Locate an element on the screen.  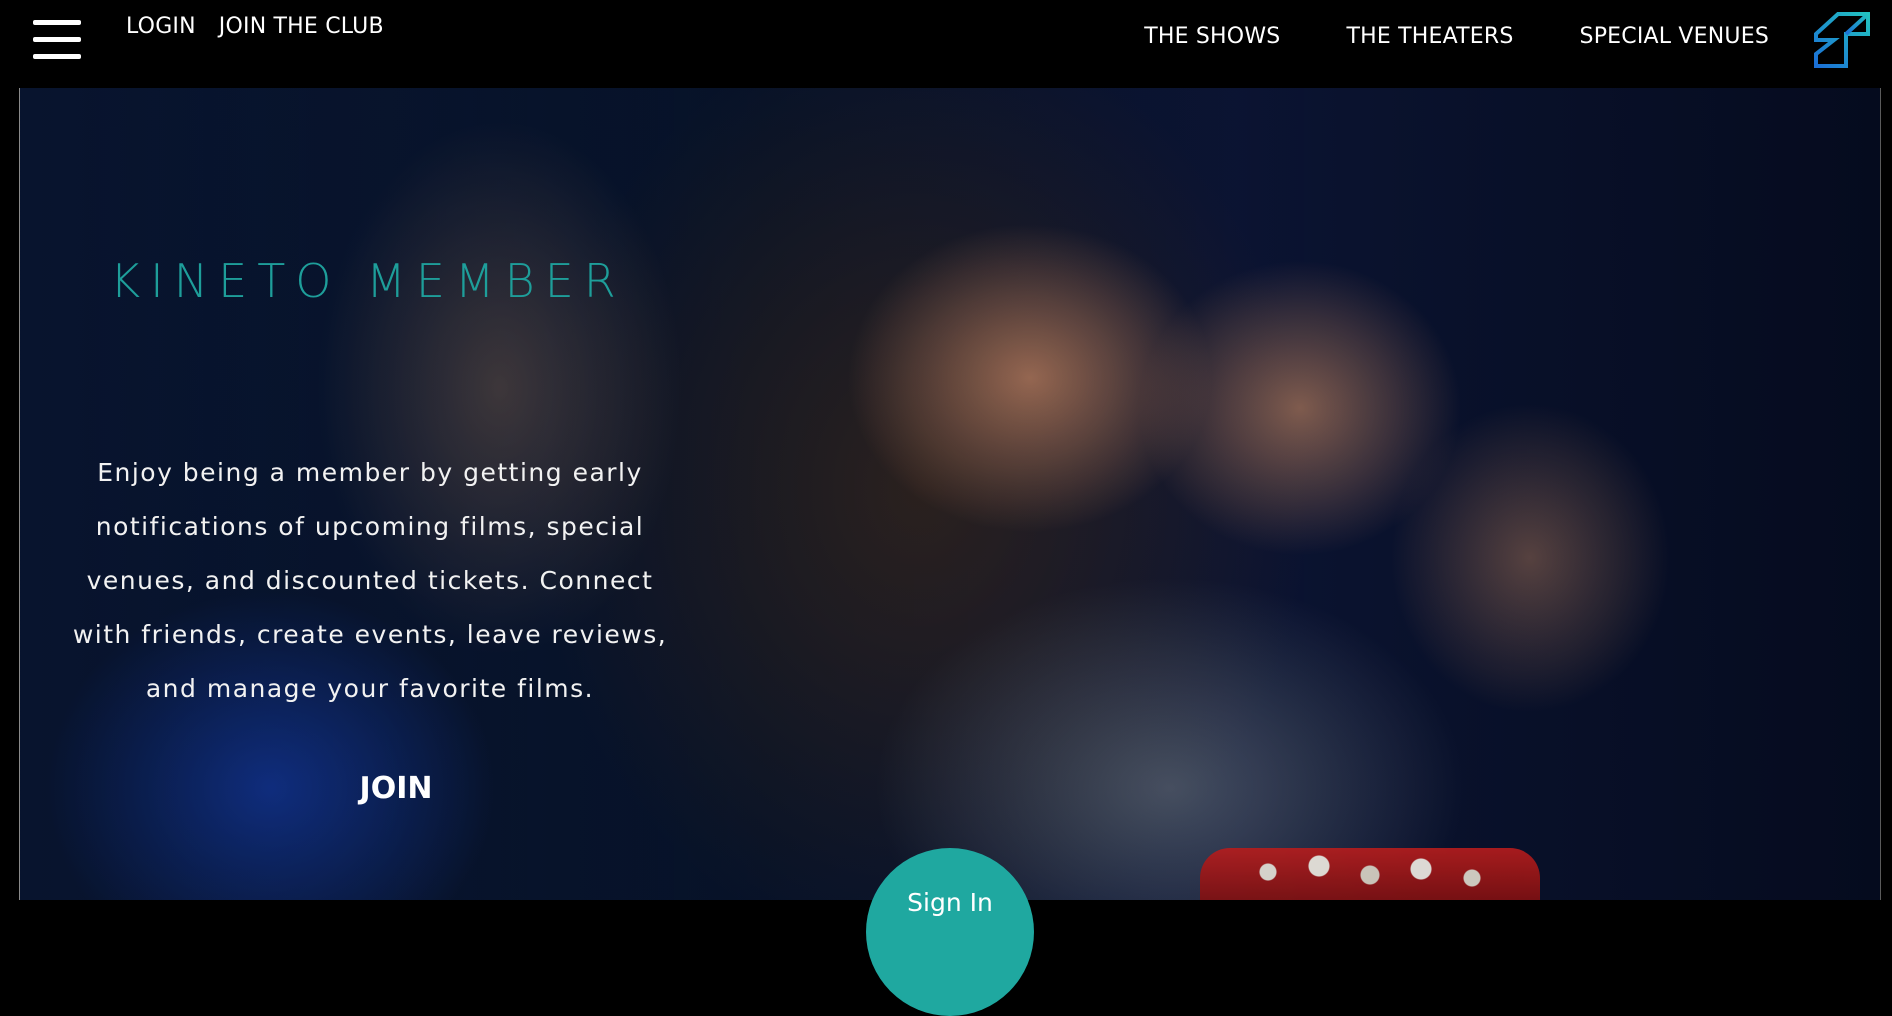
nav-the-shows: THE SHOWS is located at coordinates (1212, 36).